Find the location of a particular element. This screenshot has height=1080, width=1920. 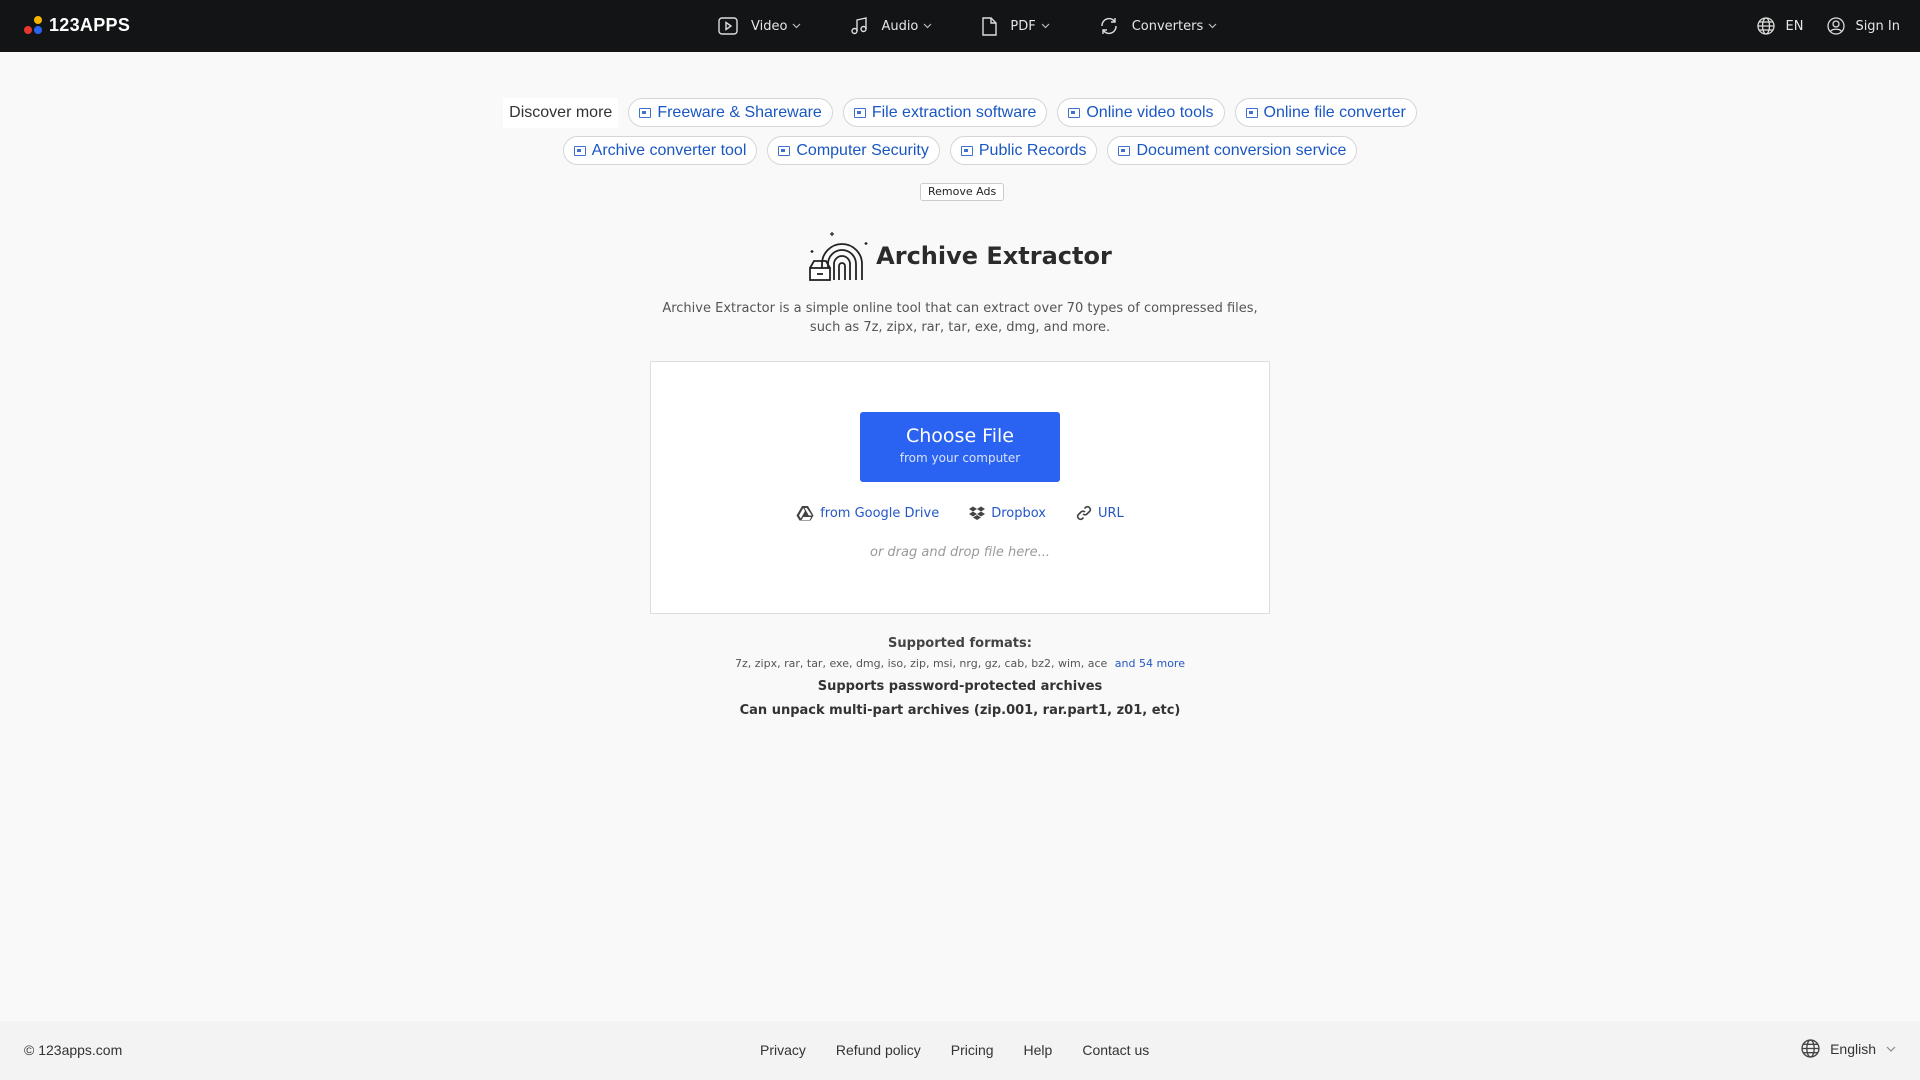

nav-pdf-label: PDF is located at coordinates (1023, 26).